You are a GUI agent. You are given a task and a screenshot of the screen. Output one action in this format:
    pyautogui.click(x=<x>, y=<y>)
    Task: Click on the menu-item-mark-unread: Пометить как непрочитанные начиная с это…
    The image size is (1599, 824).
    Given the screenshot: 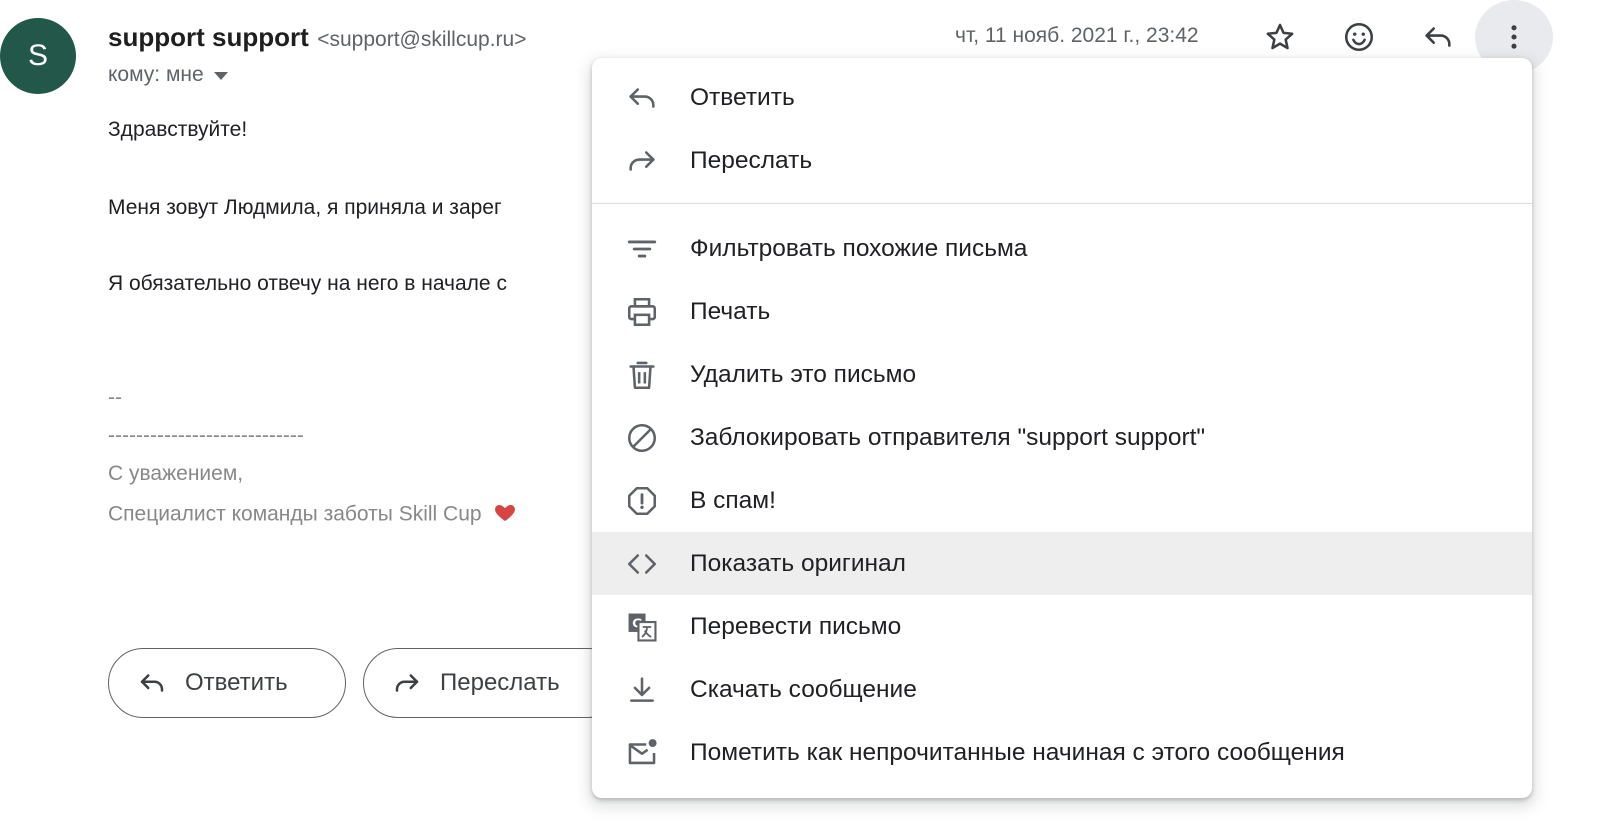 What is the action you would take?
    pyautogui.click(x=1062, y=752)
    